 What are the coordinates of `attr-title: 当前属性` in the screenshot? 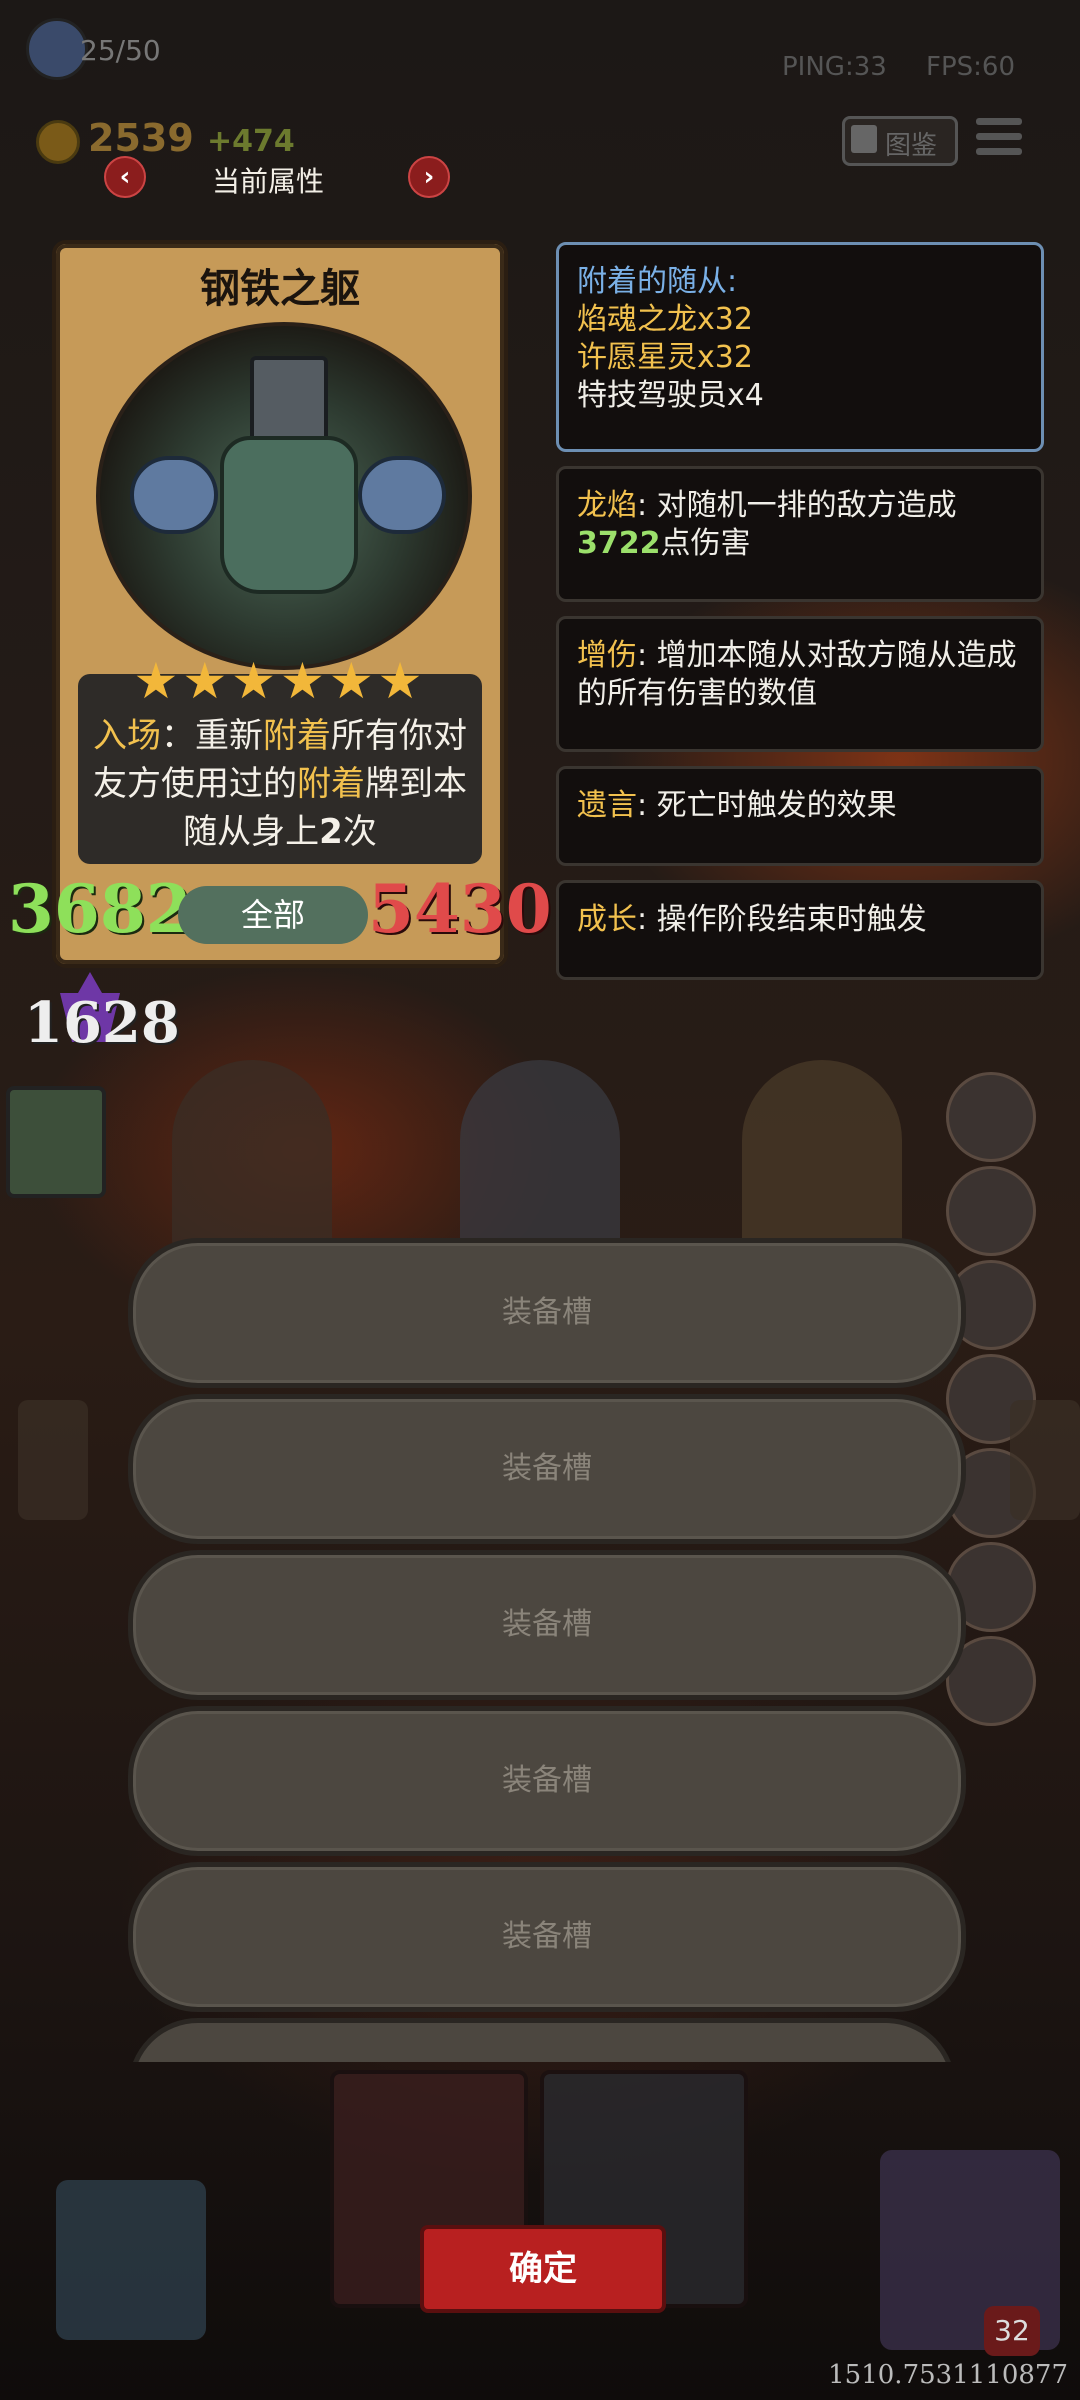 It's located at (268, 181).